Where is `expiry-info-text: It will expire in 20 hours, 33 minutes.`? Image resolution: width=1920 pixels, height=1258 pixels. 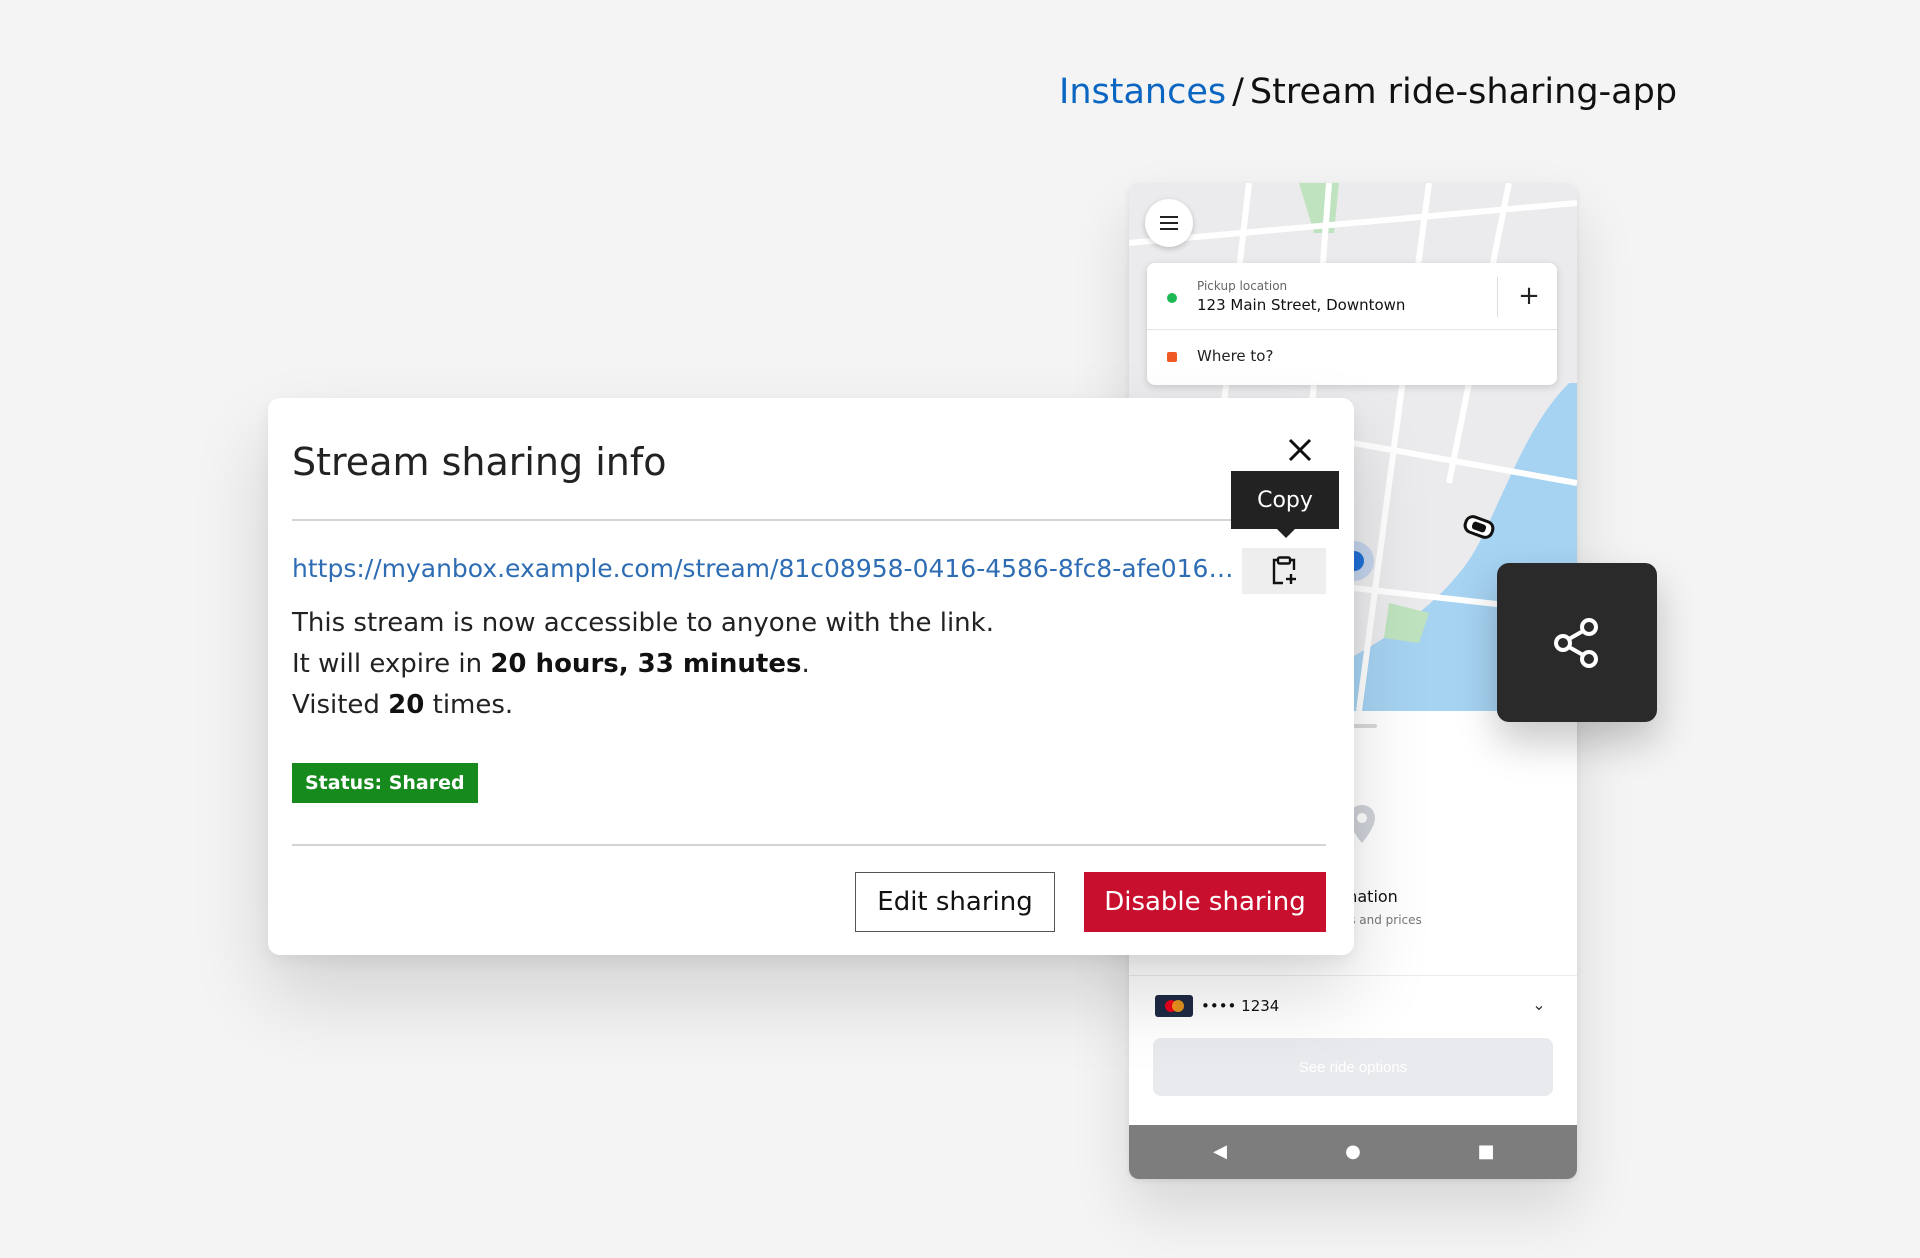 expiry-info-text: It will expire in 20 hours, 33 minutes. is located at coordinates (551, 664).